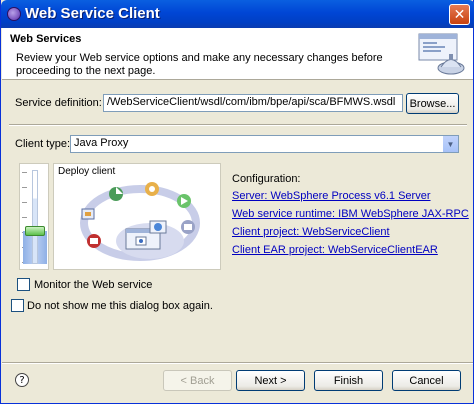 This screenshot has height=404, width=474. What do you see at coordinates (120, 306) in the screenshot?
I see `dont-show-checkbox-label: Do not show me this dialog box again.` at bounding box center [120, 306].